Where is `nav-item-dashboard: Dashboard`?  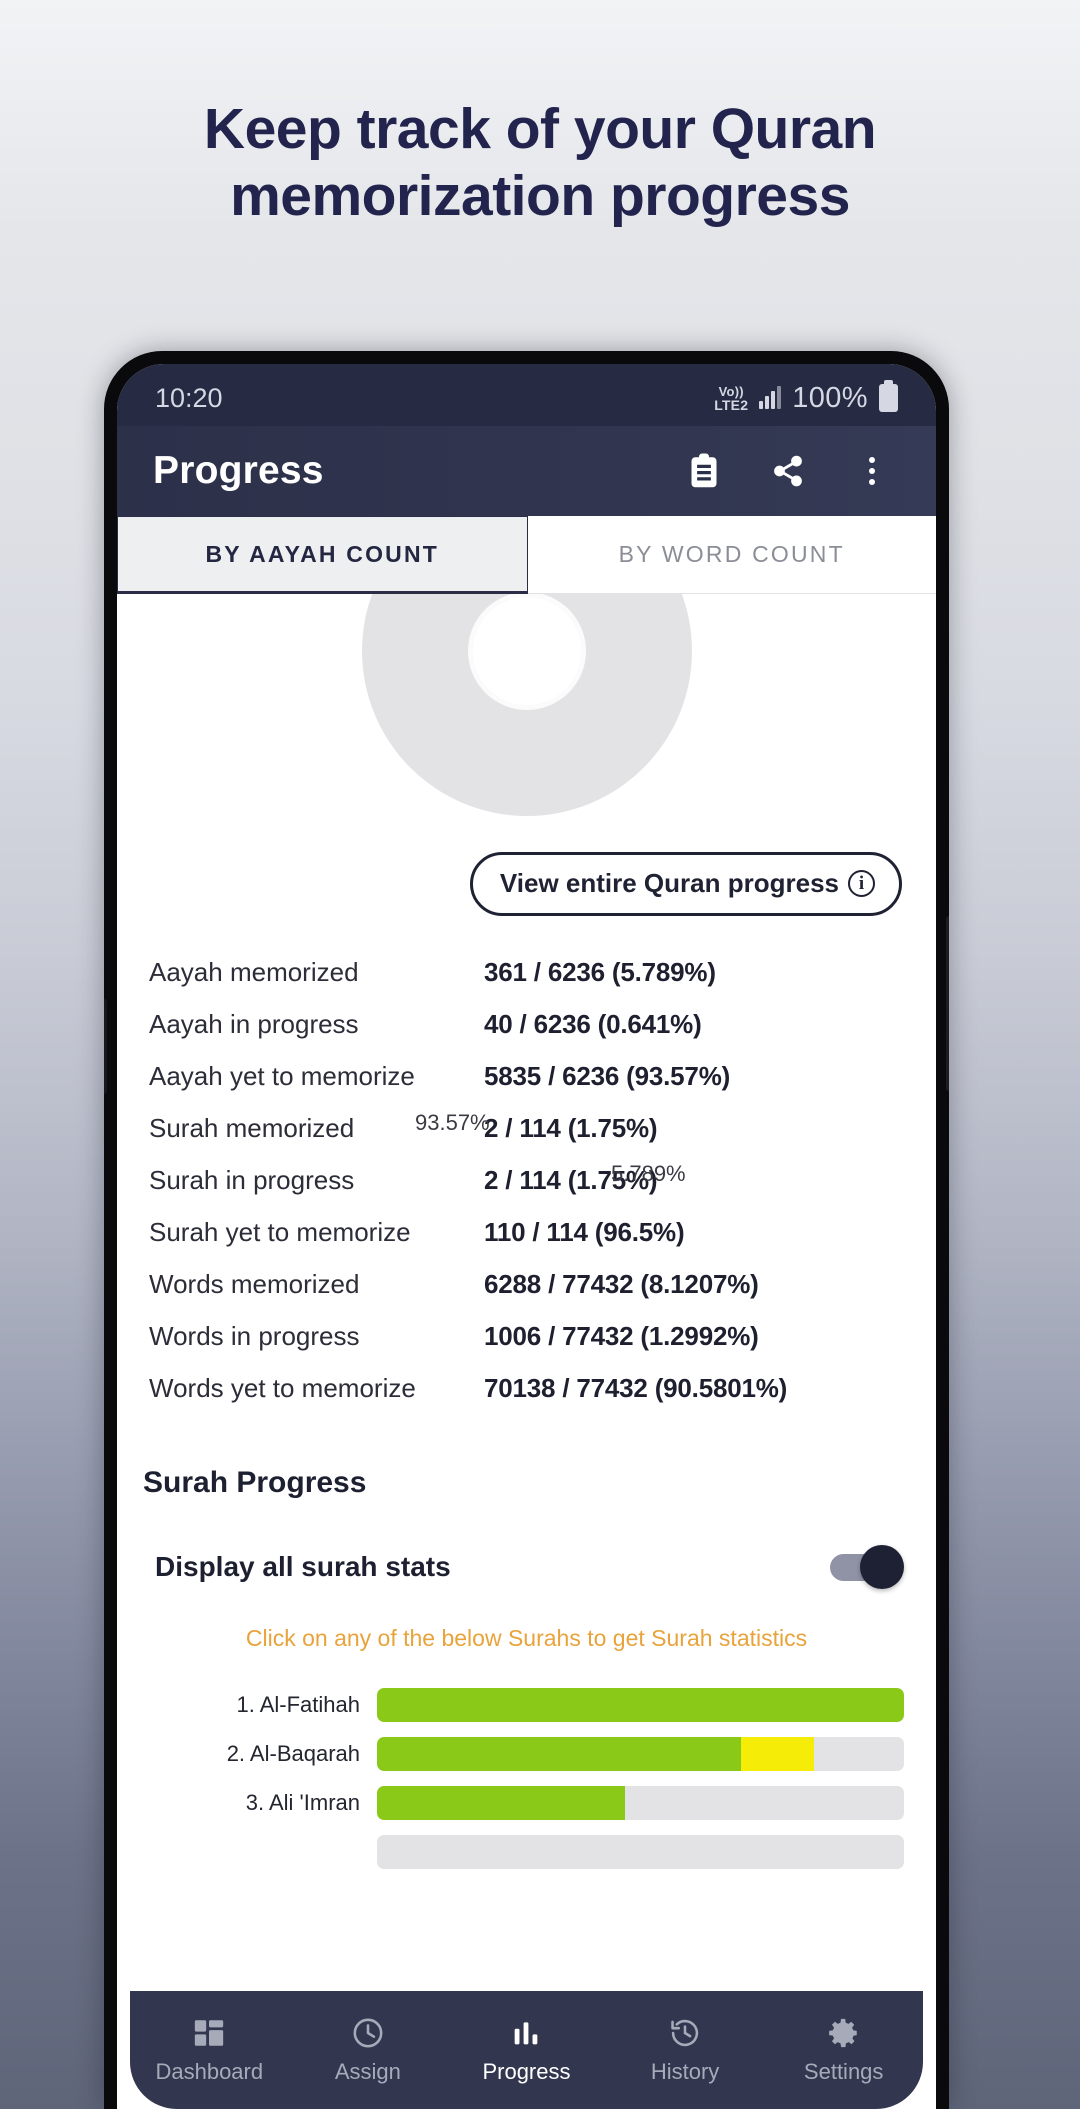 nav-item-dashboard: Dashboard is located at coordinates (209, 2050).